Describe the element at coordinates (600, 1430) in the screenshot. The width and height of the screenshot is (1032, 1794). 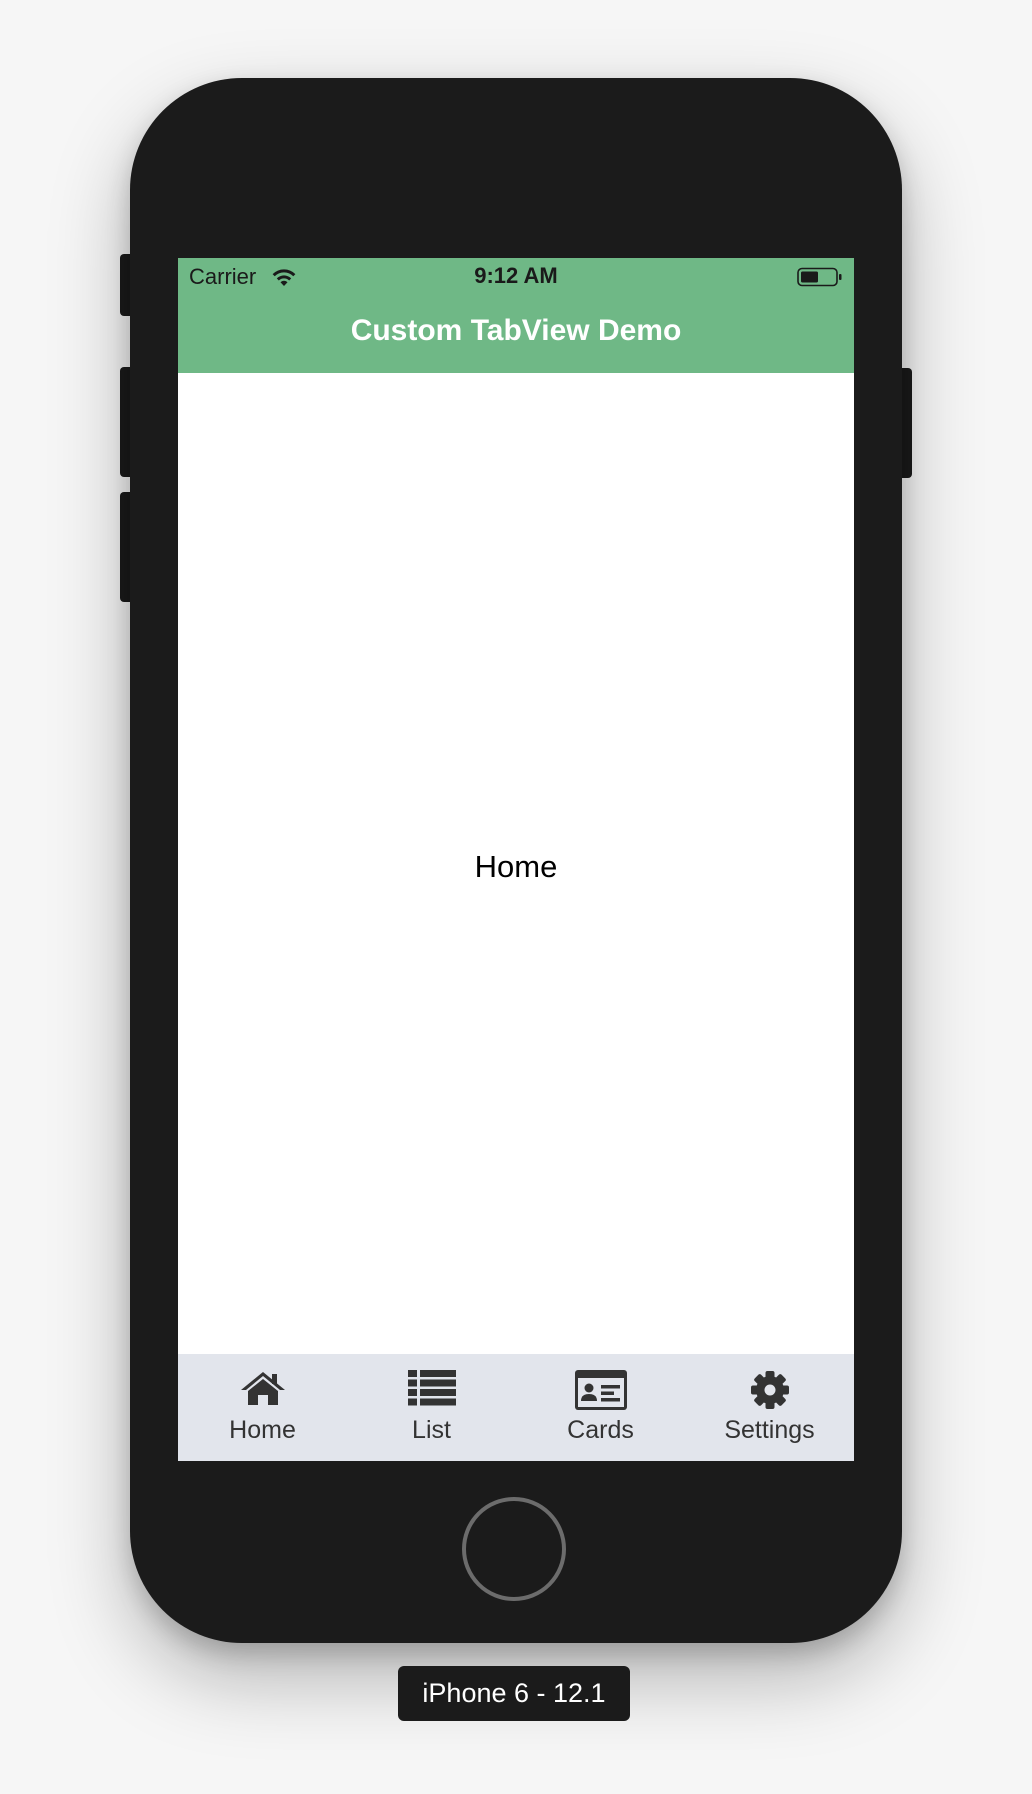
I see `tab-label-cards: Cards` at that location.